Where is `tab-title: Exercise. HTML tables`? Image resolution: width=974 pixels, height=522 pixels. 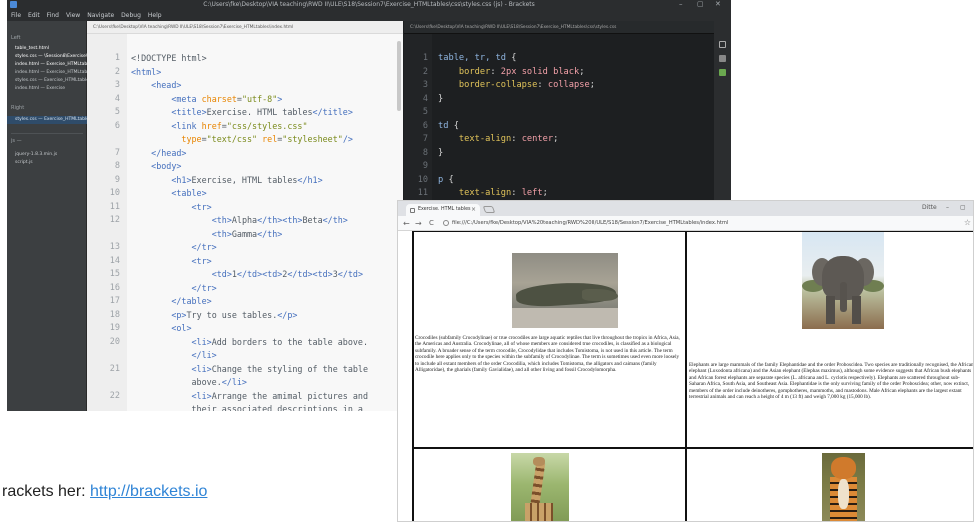
tab-title: Exercise. HTML tables is located at coordinates (444, 209).